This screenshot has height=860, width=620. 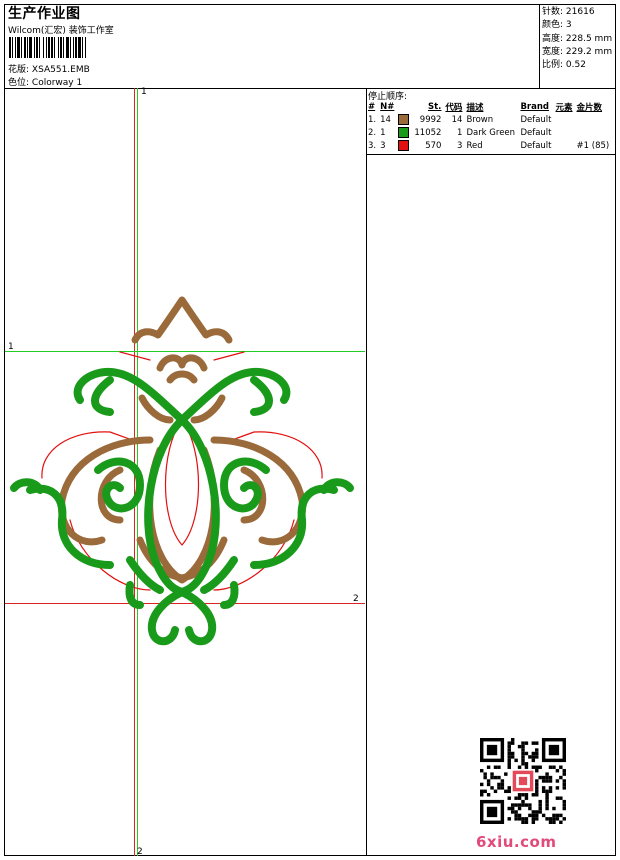 What do you see at coordinates (516, 842) in the screenshot?
I see `watermark-text: 6xiu.com` at bounding box center [516, 842].